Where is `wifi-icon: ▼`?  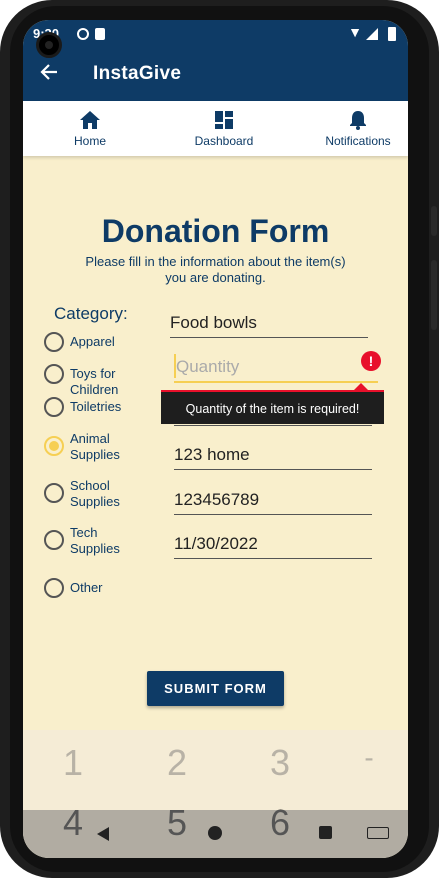 wifi-icon: ▼ is located at coordinates (355, 32).